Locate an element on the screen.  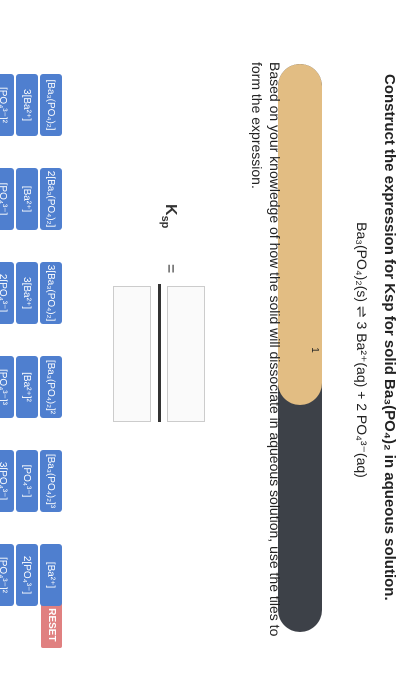
progress-step-number: 1 is located at coordinates (314, 350).